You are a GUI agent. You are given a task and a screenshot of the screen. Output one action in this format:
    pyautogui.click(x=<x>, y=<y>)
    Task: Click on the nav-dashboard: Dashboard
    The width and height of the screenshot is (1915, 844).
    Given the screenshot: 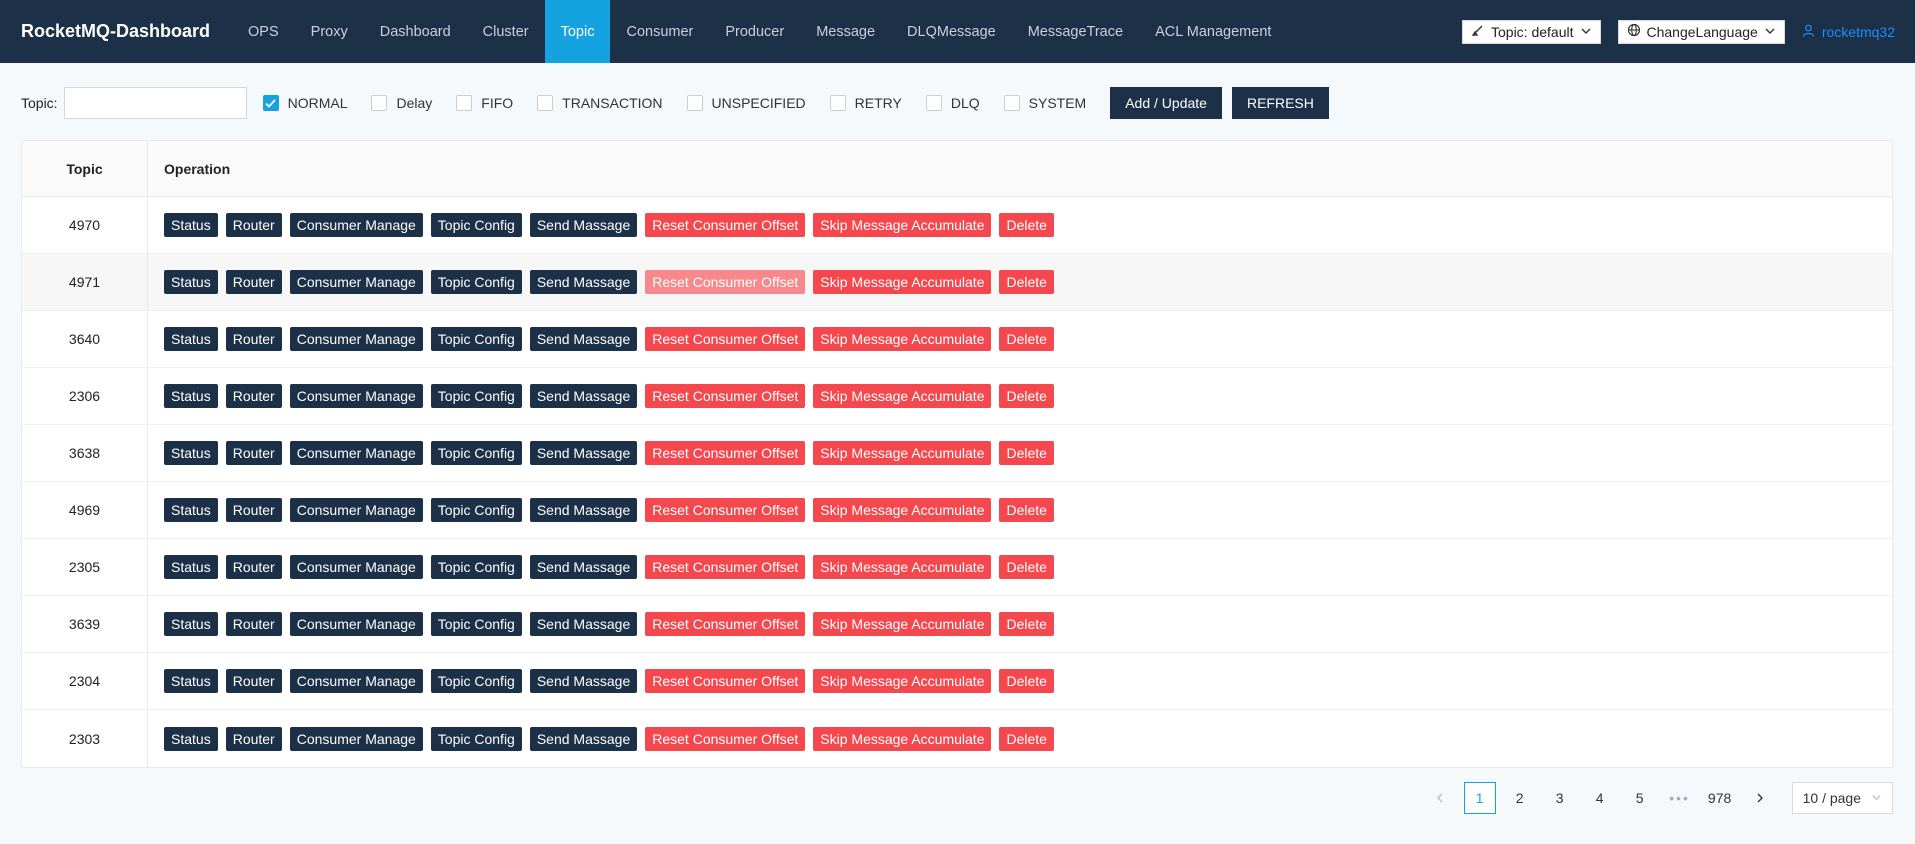 What is the action you would take?
    pyautogui.click(x=415, y=31)
    